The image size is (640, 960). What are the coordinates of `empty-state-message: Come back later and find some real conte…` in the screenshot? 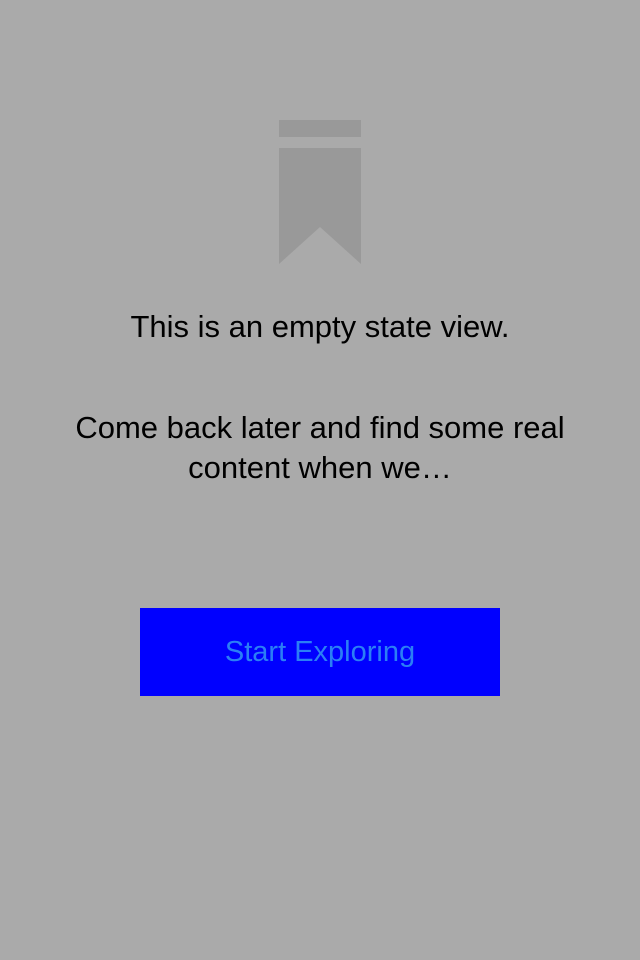 It's located at (320, 447).